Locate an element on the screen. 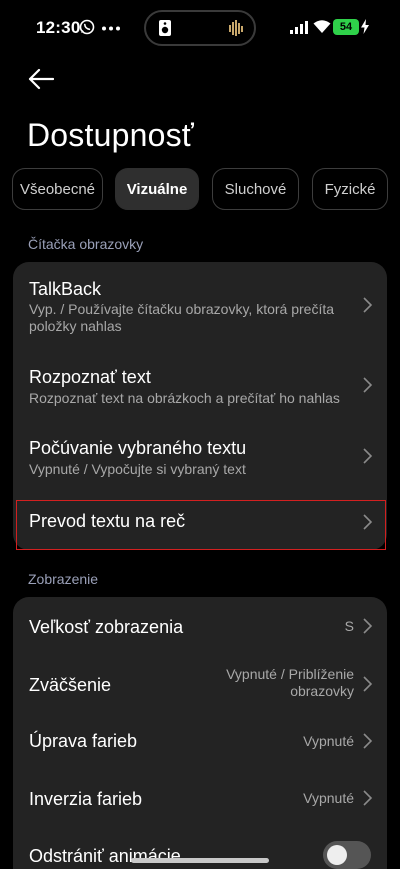 Image resolution: width=400 pixels, height=869 pixels. whatsapp-icon is located at coordinates (87, 27).